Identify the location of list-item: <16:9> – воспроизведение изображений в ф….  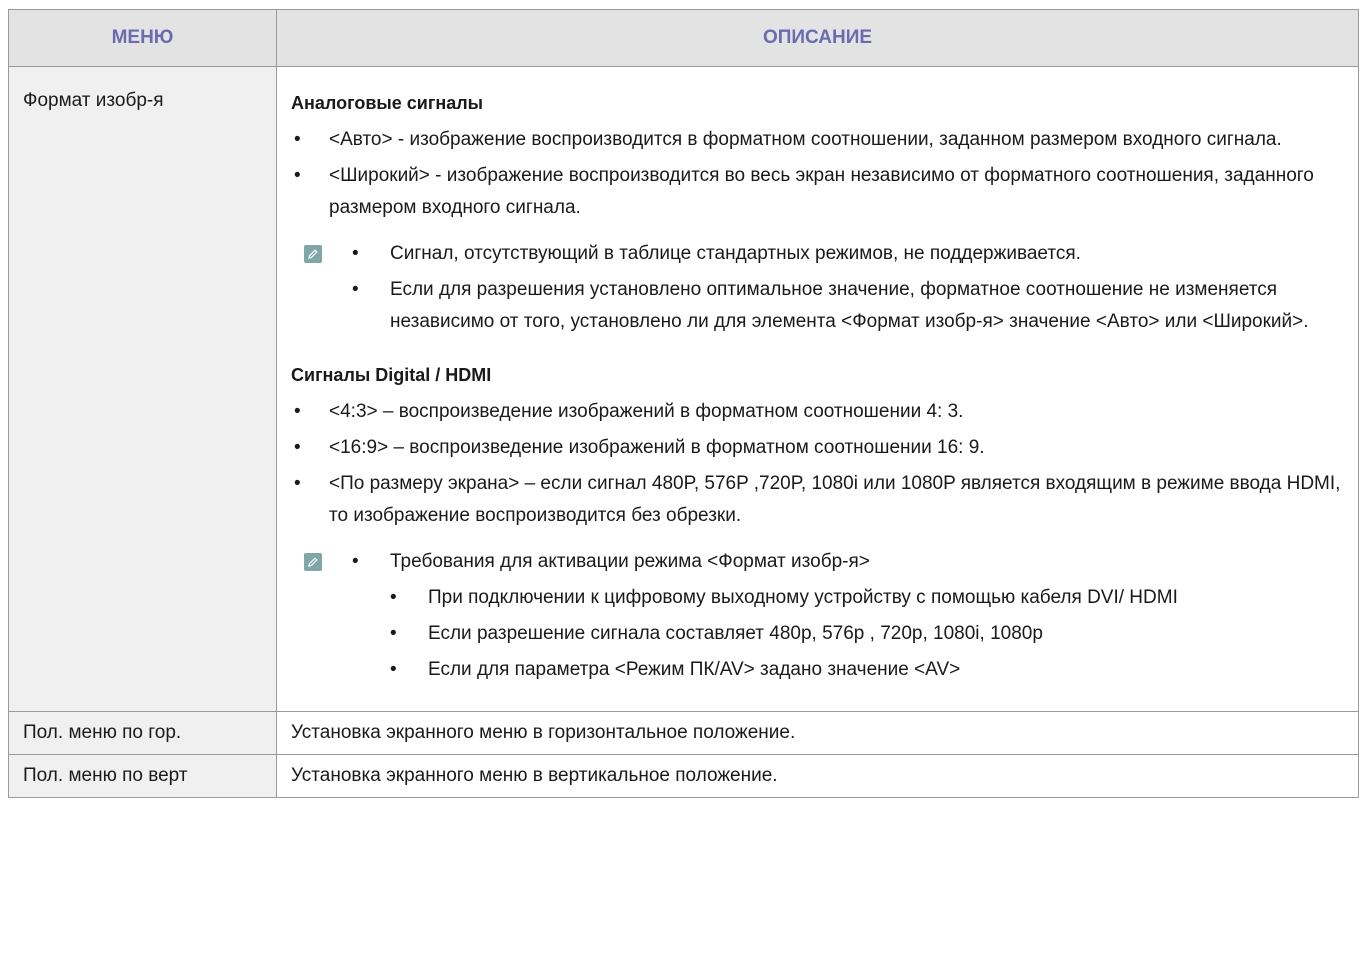
(824, 448).